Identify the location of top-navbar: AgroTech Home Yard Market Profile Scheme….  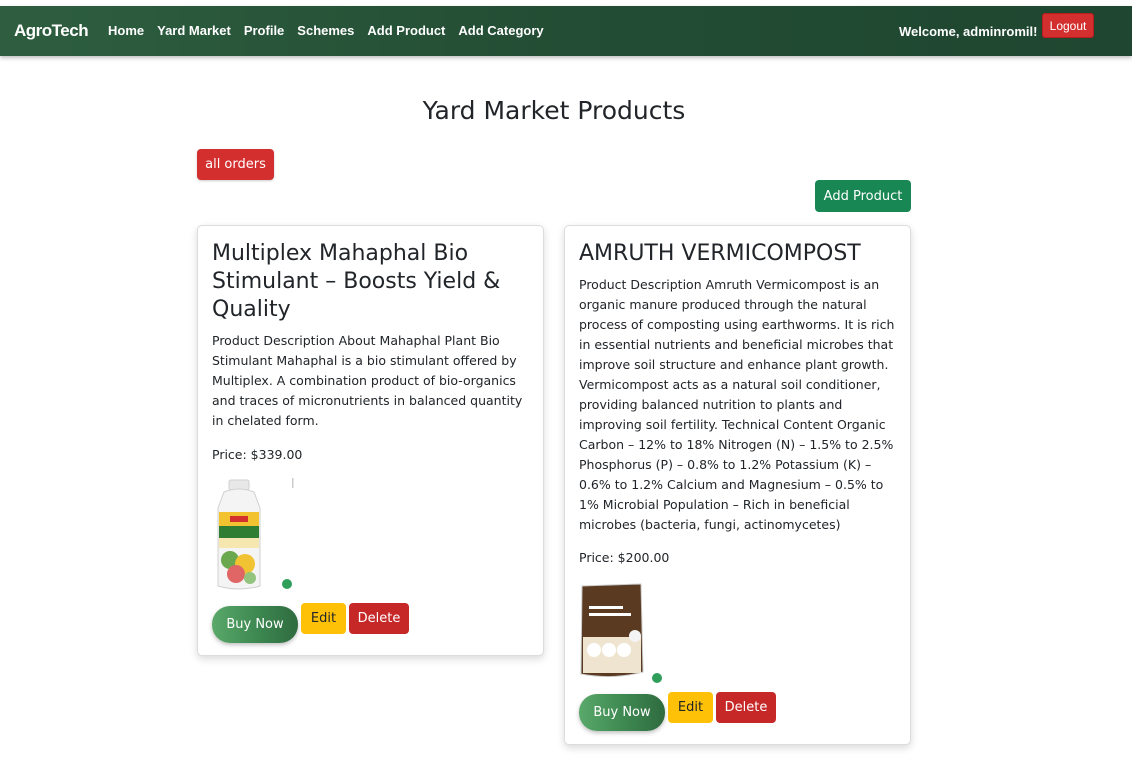
(566, 31).